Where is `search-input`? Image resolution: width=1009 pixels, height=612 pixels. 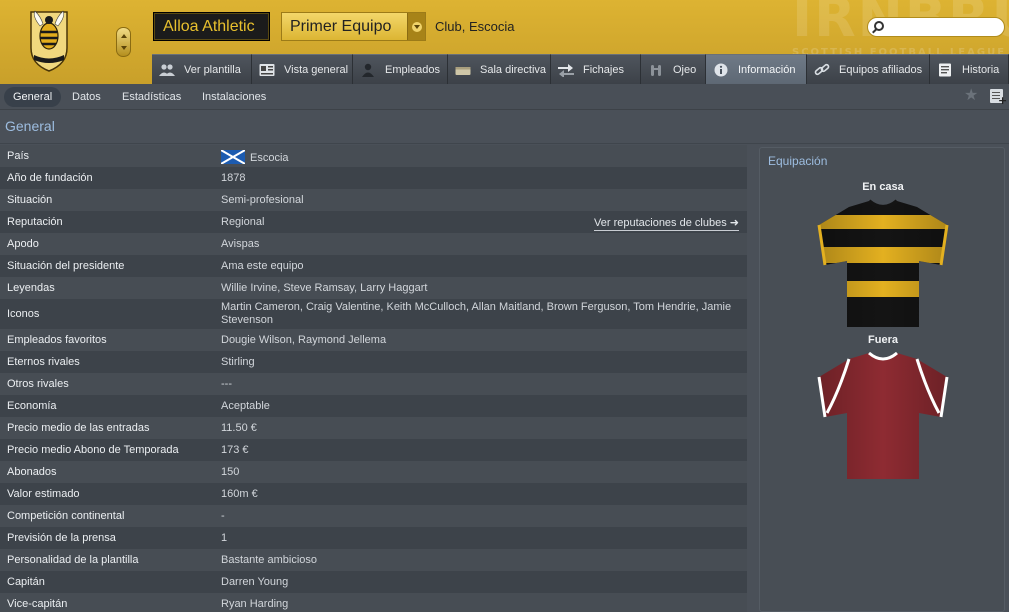 search-input is located at coordinates (936, 27).